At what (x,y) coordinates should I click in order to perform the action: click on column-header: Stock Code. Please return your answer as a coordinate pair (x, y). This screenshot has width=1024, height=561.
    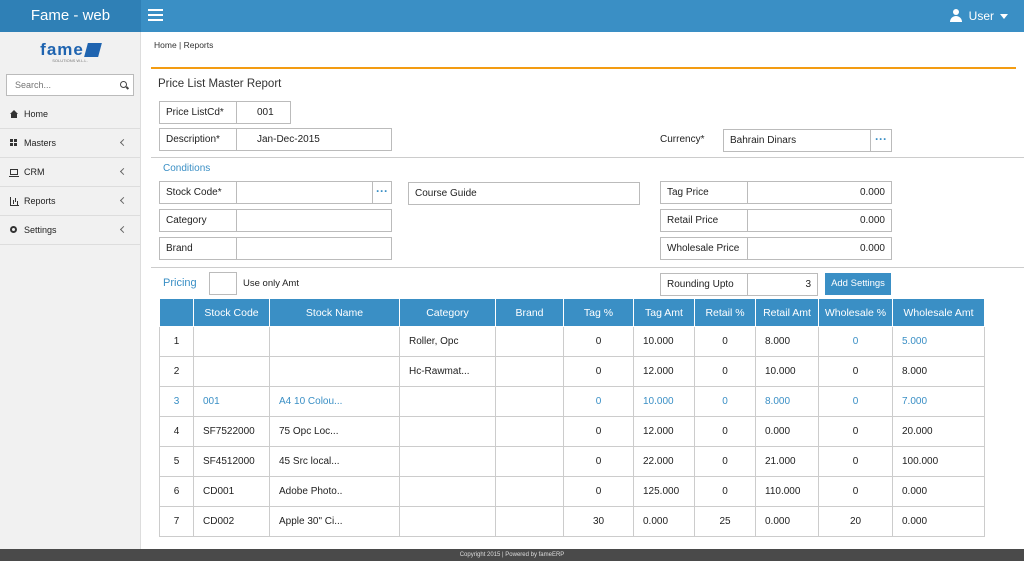
    Looking at the image, I should click on (231, 312).